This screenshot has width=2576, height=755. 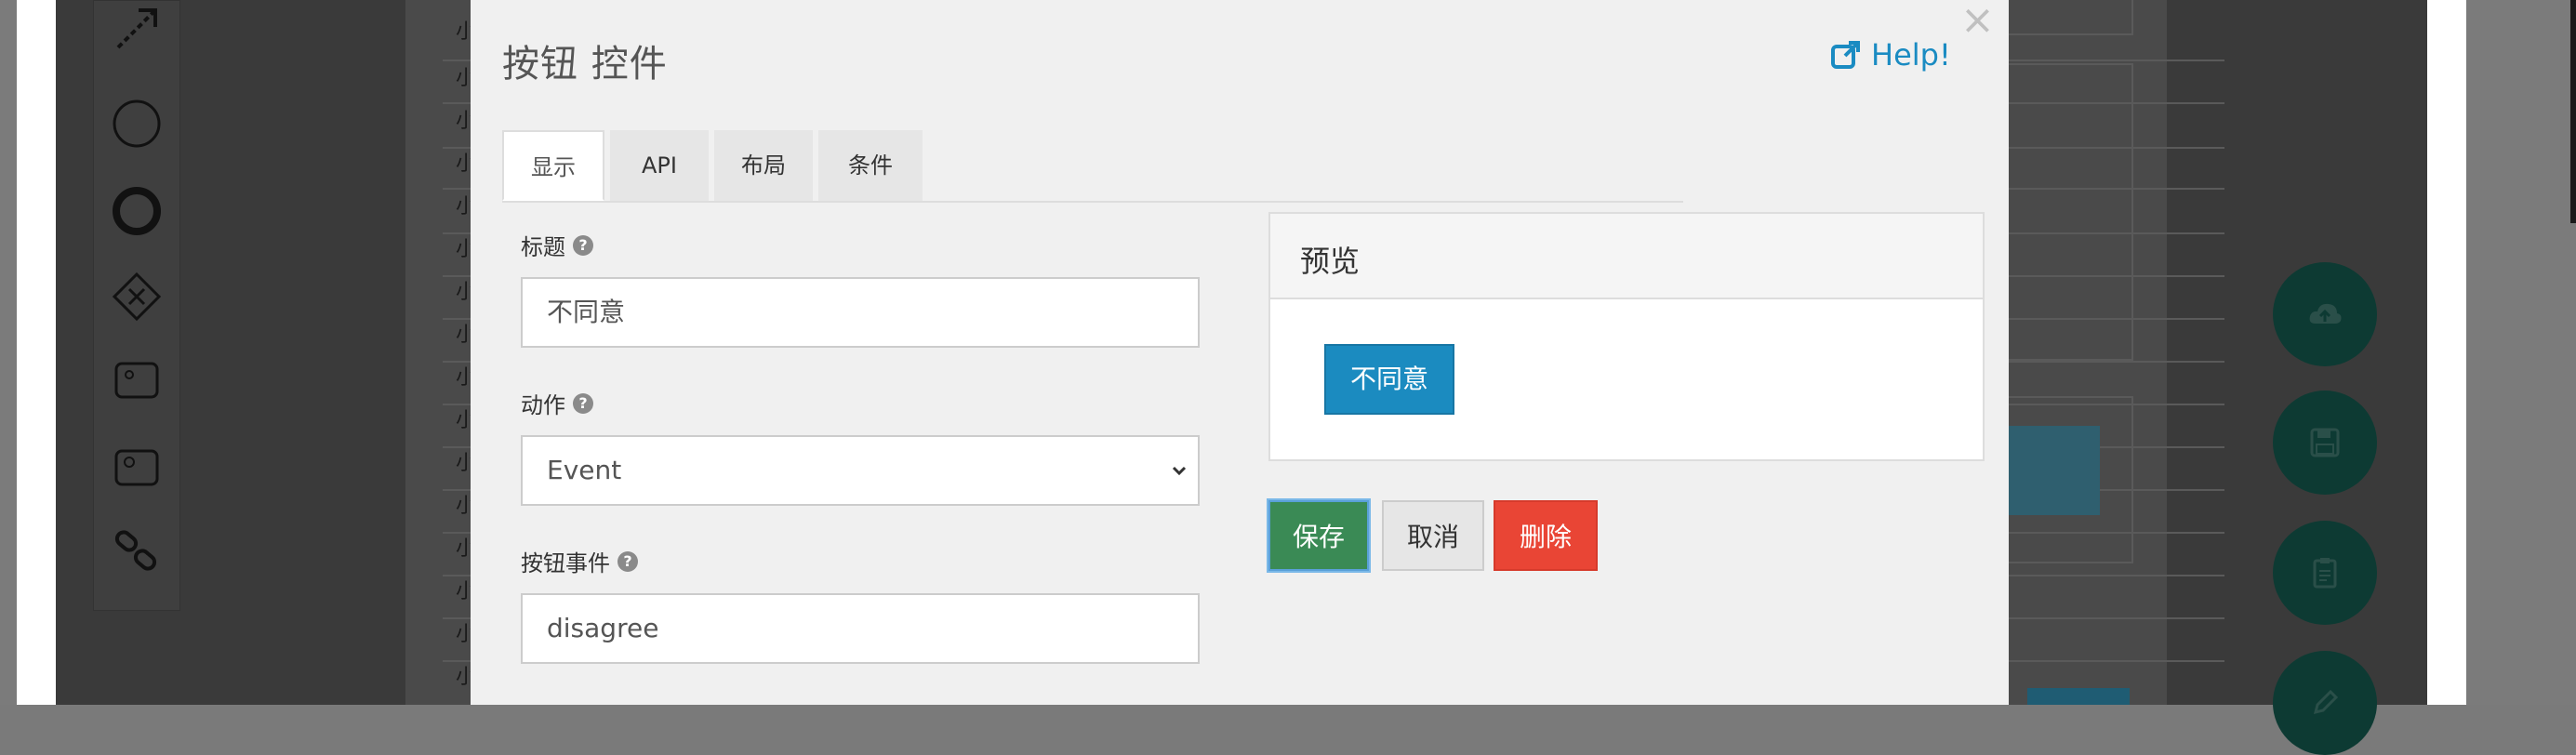 I want to click on clipboard-icon, so click(x=2325, y=573).